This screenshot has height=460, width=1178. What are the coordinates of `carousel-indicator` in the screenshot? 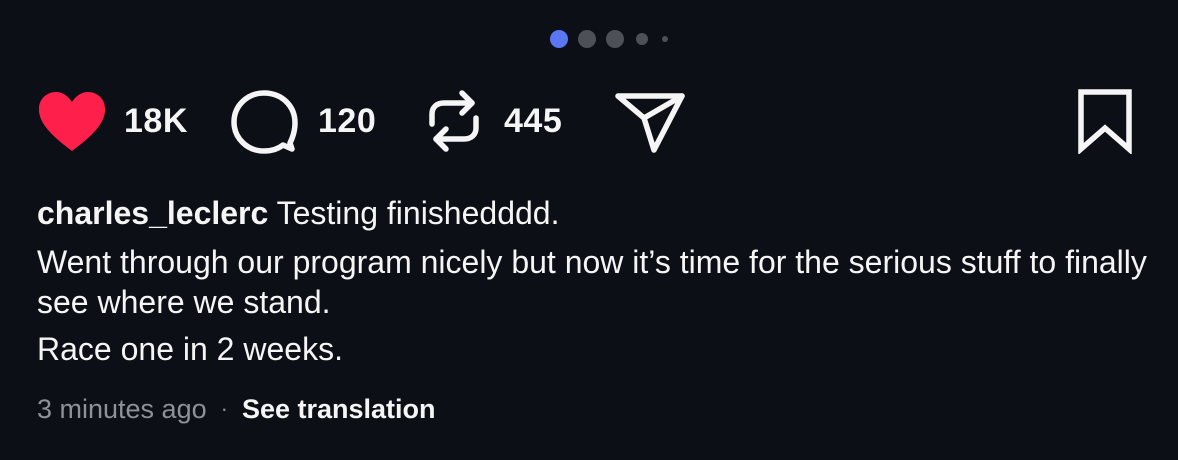 It's located at (609, 39).